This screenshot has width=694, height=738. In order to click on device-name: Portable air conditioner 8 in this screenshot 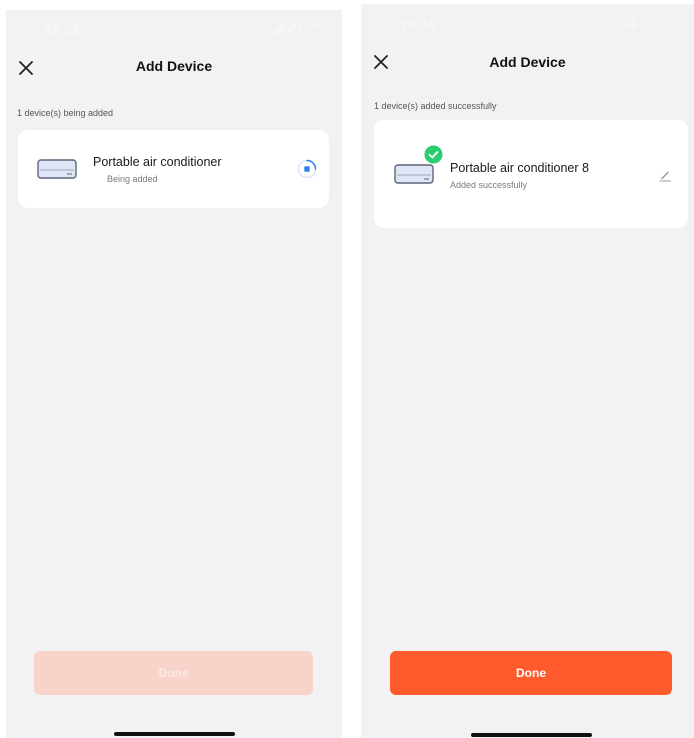, I will do `click(519, 168)`.